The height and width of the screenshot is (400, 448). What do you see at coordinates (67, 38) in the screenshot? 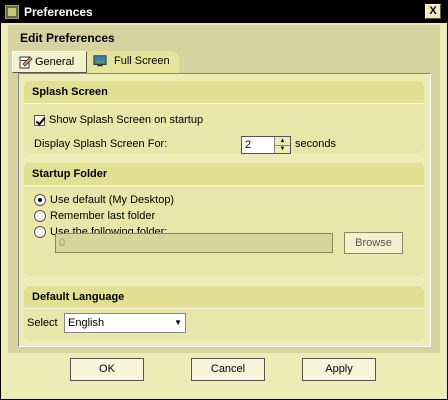
I see `panel-heading: Edit Preferences` at bounding box center [67, 38].